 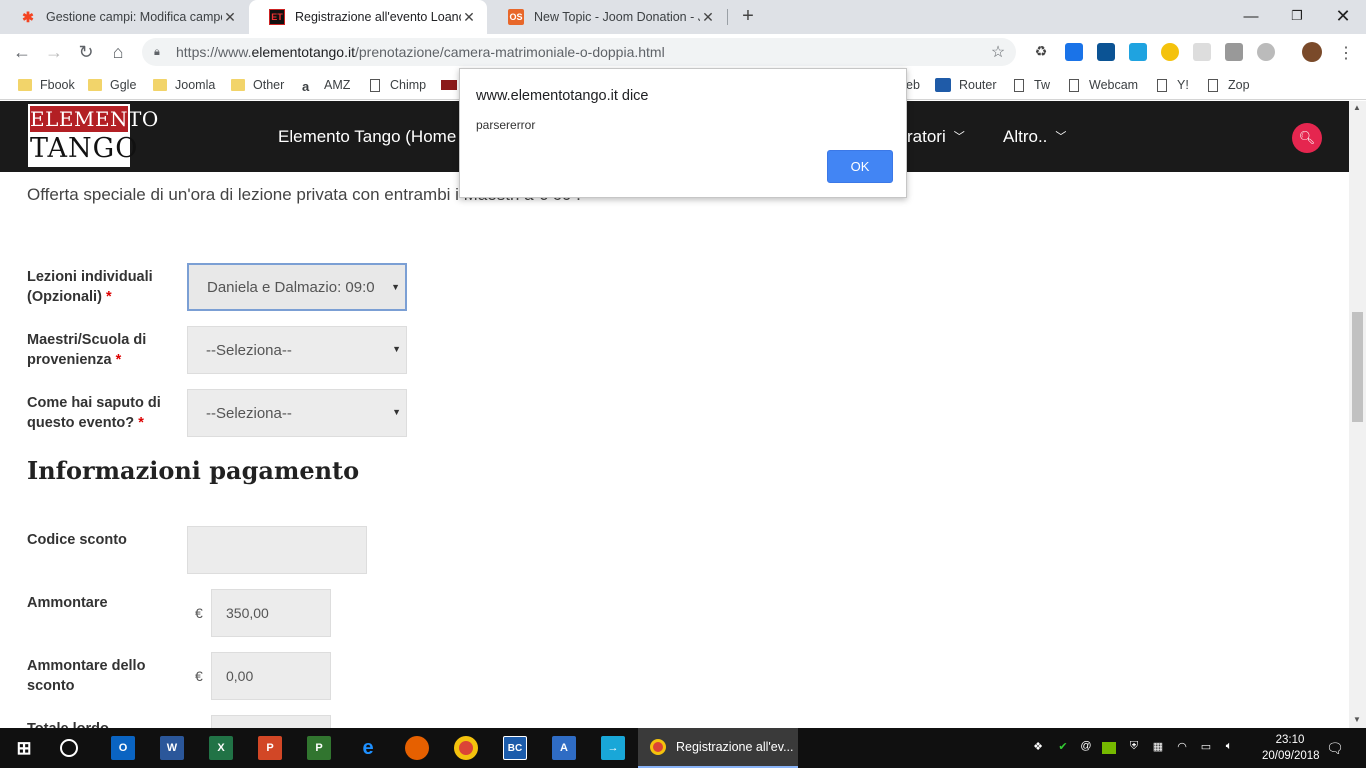 I want to click on menu-label: Elemento Tango (Home, so click(x=367, y=136).